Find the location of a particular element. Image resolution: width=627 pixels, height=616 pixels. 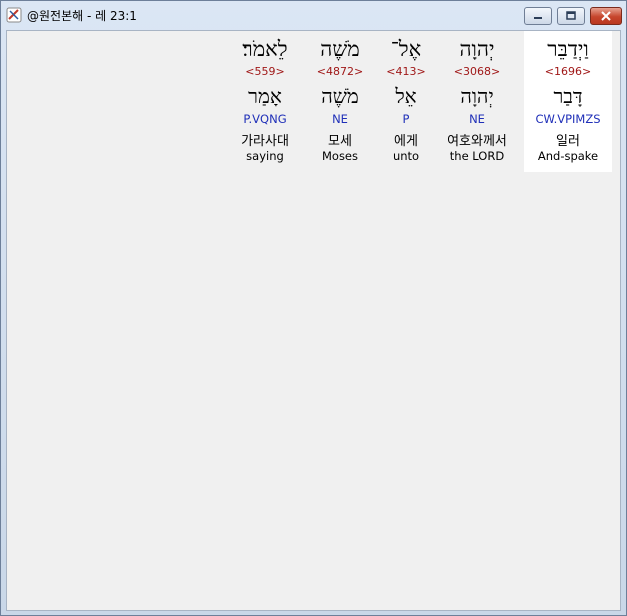

close-icon is located at coordinates (606, 16).